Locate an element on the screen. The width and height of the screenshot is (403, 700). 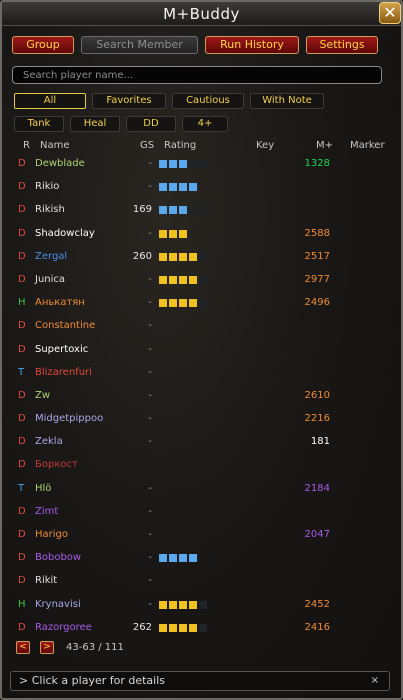
filter-heal: Heal is located at coordinates (95, 124).